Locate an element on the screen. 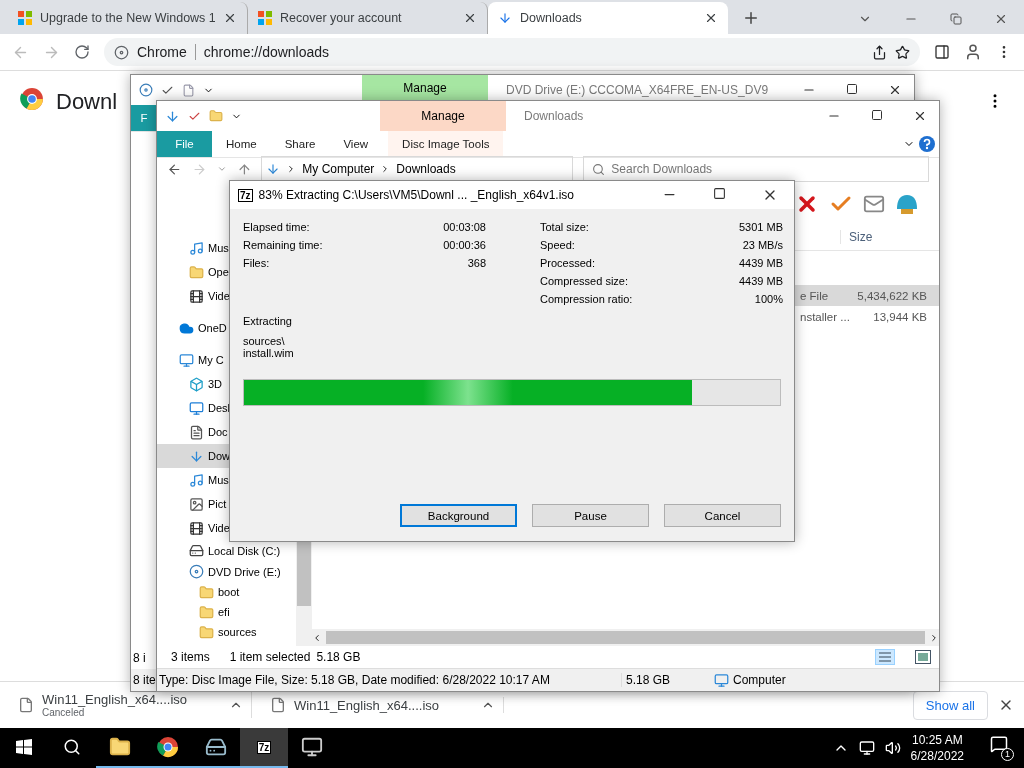  file-path: sources\ install.wim is located at coordinates (269, 347).